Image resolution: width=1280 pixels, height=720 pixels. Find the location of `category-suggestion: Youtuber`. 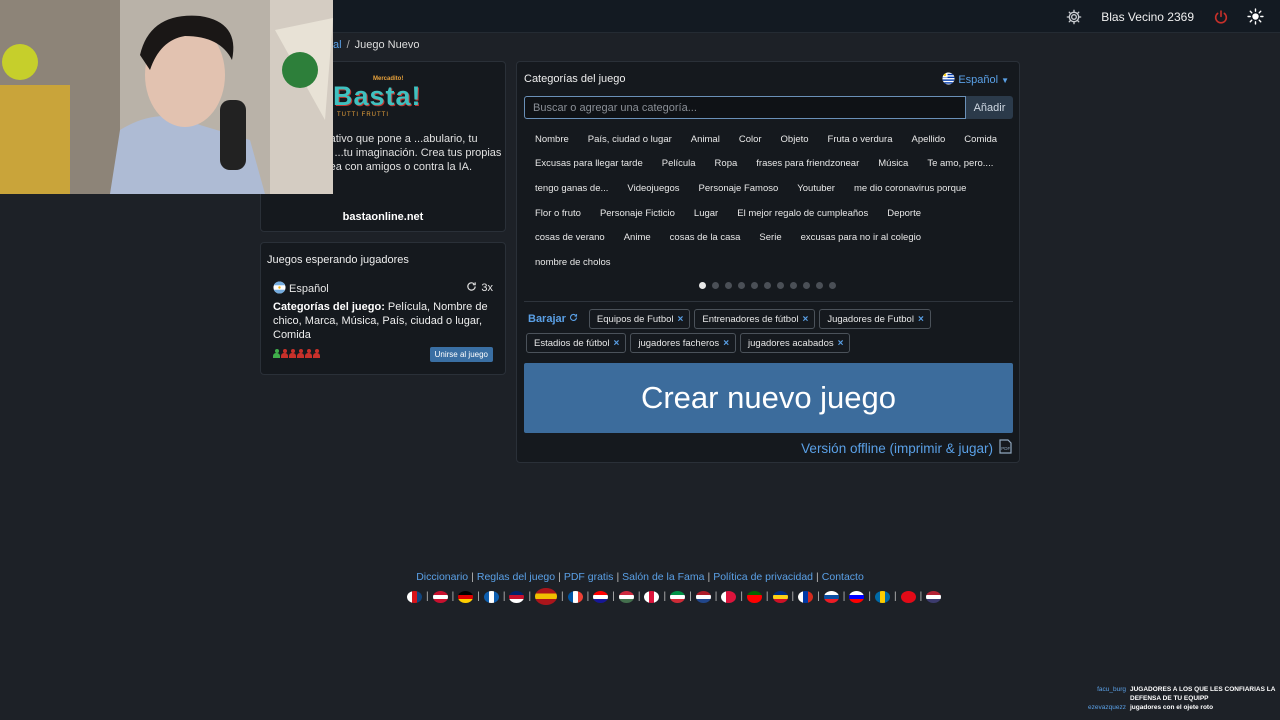

category-suggestion: Youtuber is located at coordinates (815, 189).